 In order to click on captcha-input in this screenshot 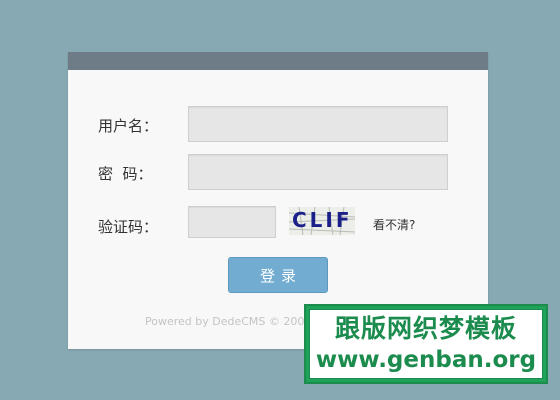, I will do `click(232, 222)`.